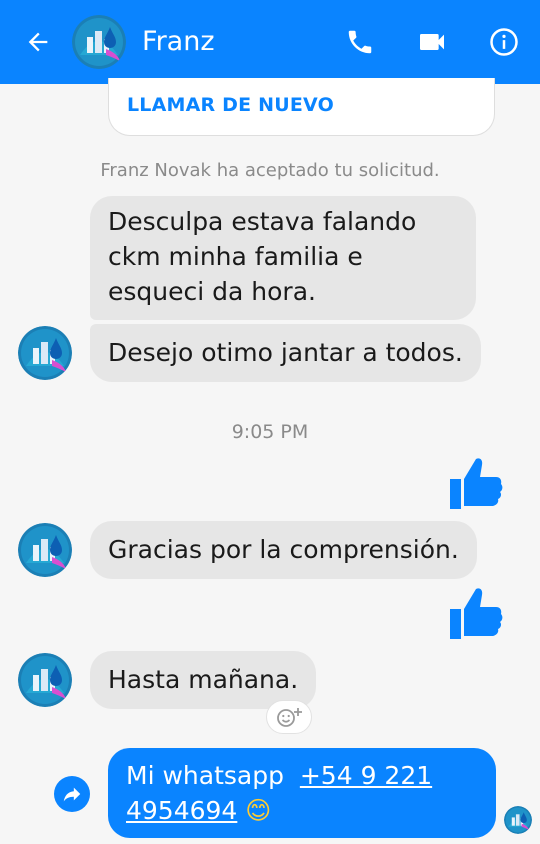 The width and height of the screenshot is (540, 844). Describe the element at coordinates (270, 42) in the screenshot. I see `app-bar: Franz` at that location.